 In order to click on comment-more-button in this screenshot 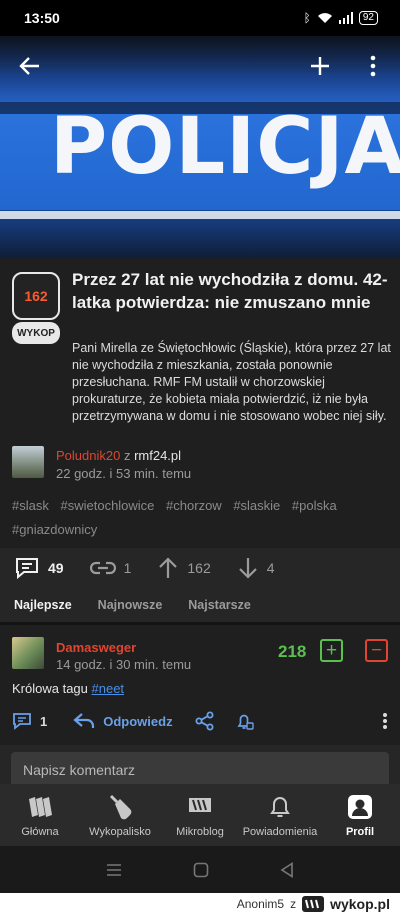, I will do `click(385, 721)`.